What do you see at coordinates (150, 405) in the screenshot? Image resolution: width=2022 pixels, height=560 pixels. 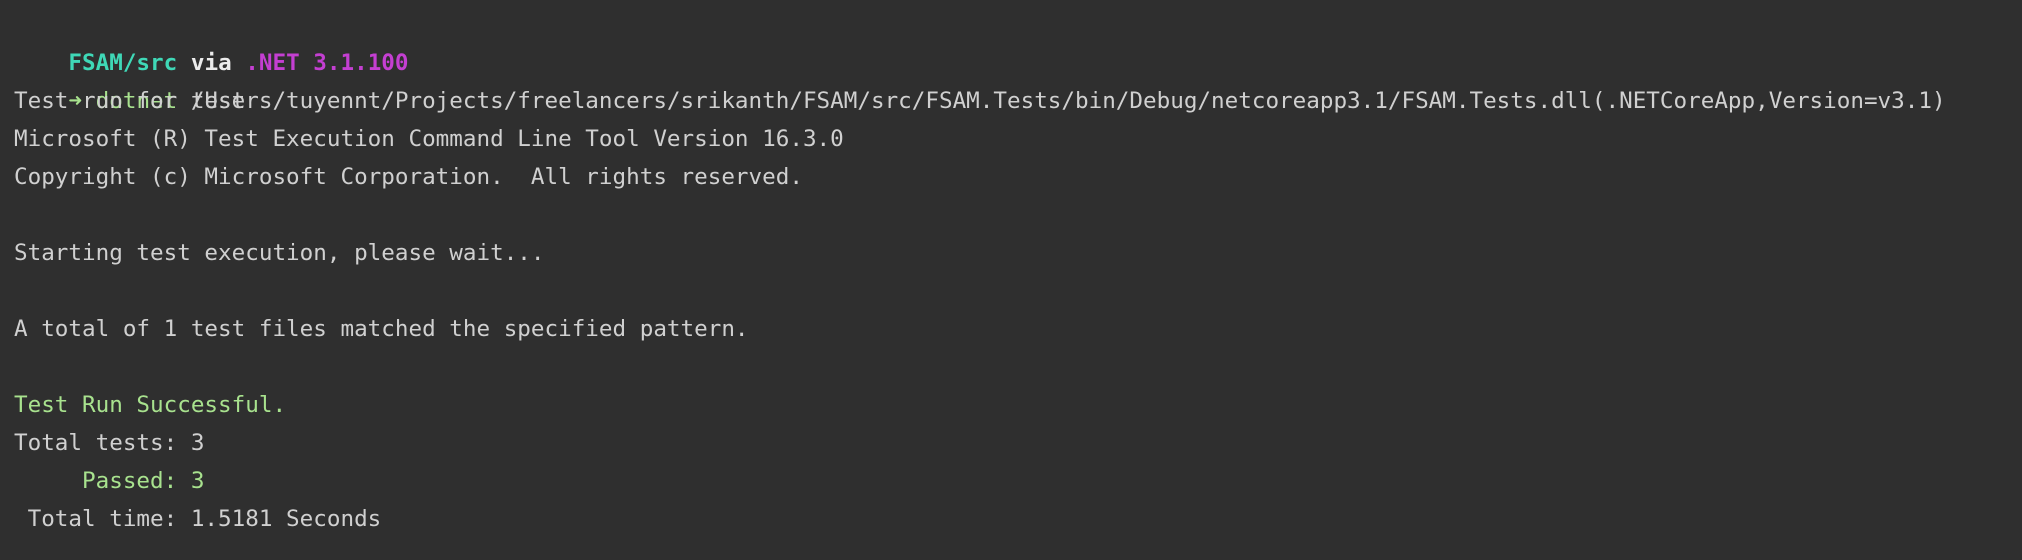 I see `output-result: Test Run Successful.` at bounding box center [150, 405].